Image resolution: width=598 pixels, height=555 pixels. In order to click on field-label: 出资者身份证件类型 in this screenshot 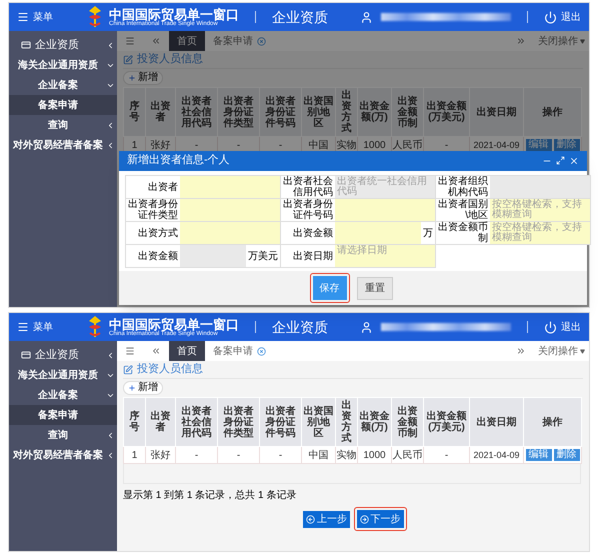, I will do `click(153, 210)`.